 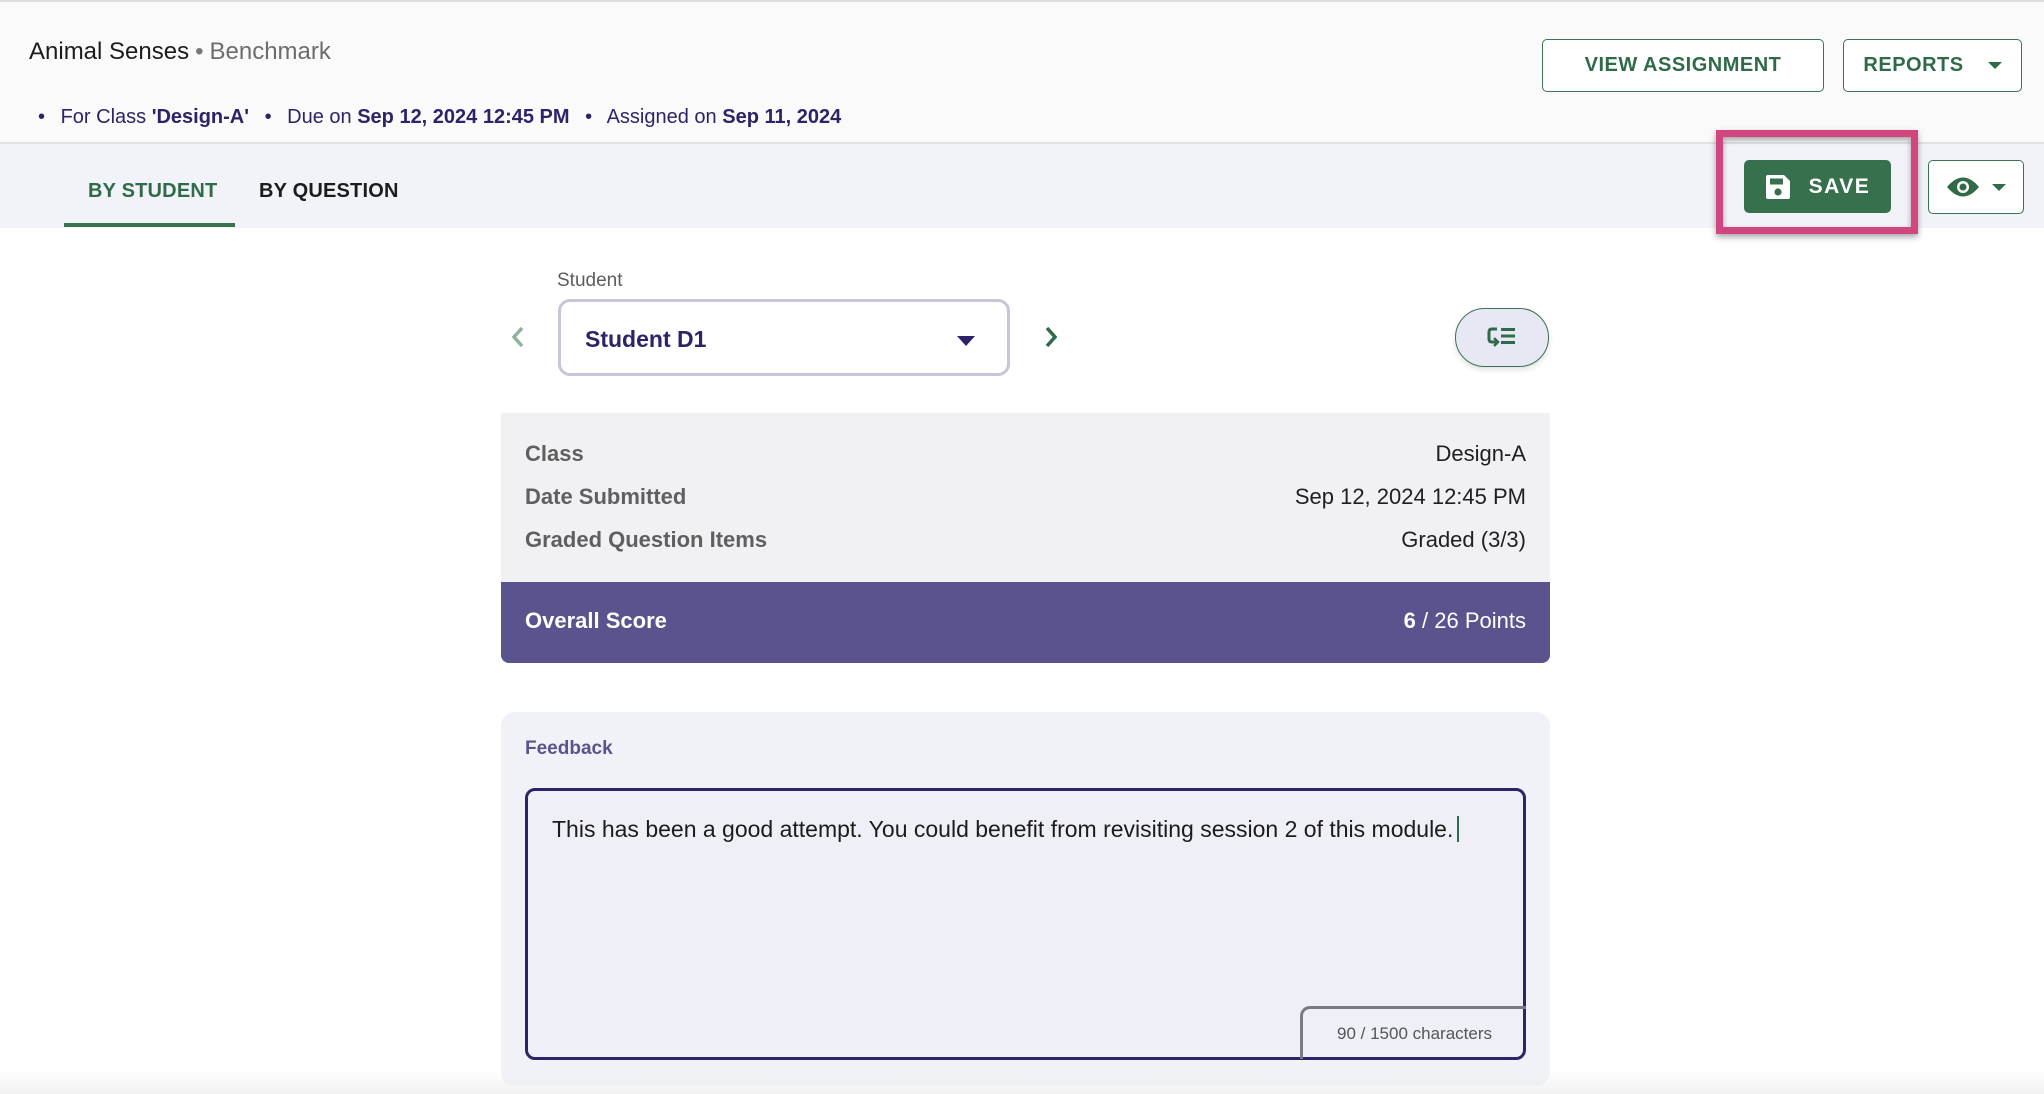 I want to click on list-toggle-icon, so click(x=1501, y=337).